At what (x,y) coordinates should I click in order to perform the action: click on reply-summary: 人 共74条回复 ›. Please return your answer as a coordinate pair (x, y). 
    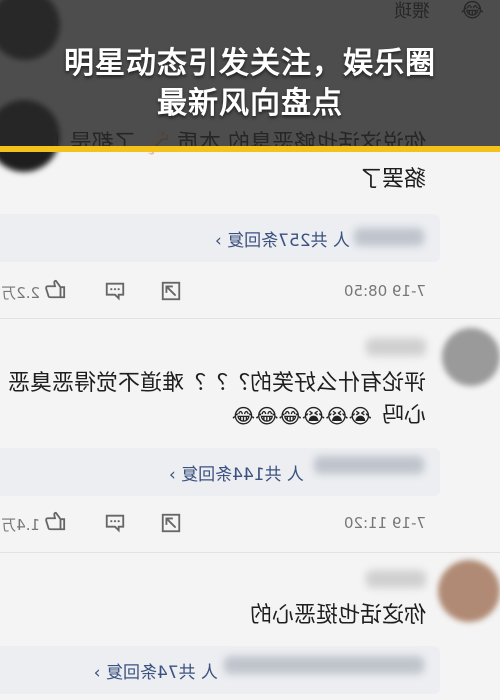
    Looking at the image, I should click on (156, 670).